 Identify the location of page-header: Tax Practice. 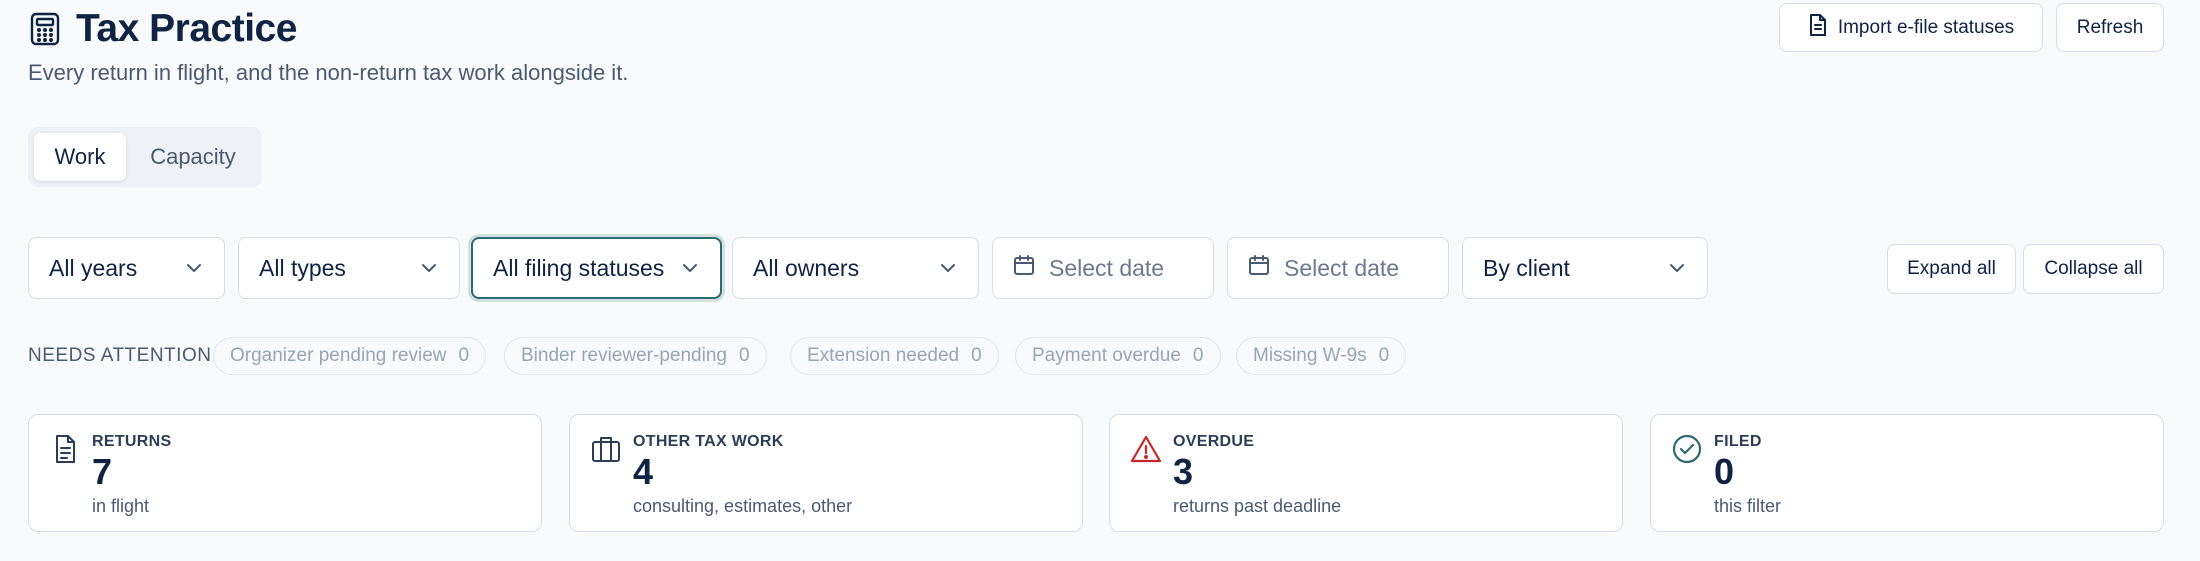
(162, 29).